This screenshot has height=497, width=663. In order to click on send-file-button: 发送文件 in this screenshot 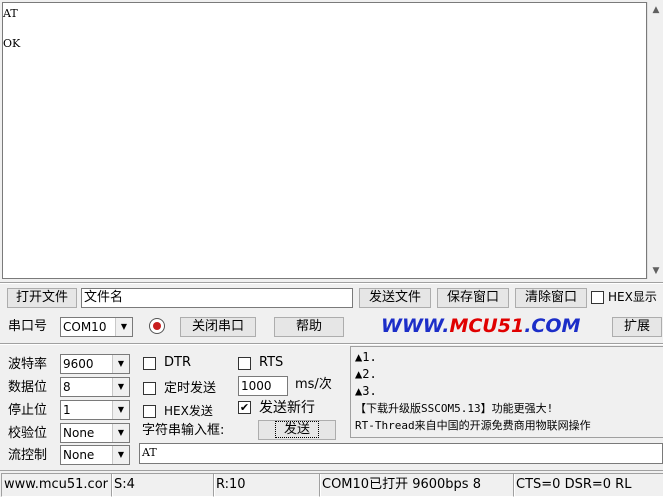, I will do `click(395, 298)`.